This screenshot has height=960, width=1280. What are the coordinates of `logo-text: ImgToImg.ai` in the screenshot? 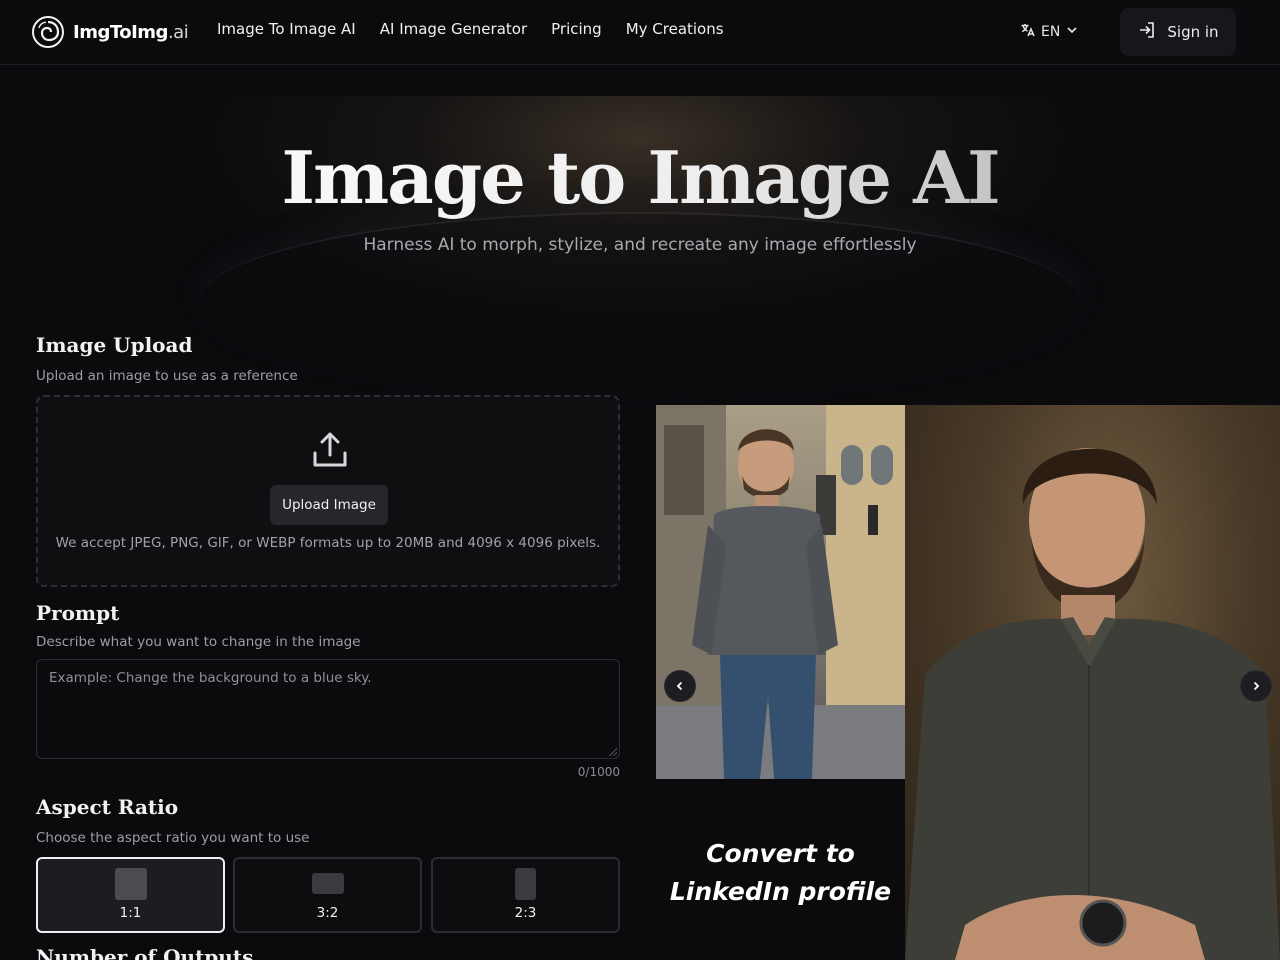 It's located at (131, 32).